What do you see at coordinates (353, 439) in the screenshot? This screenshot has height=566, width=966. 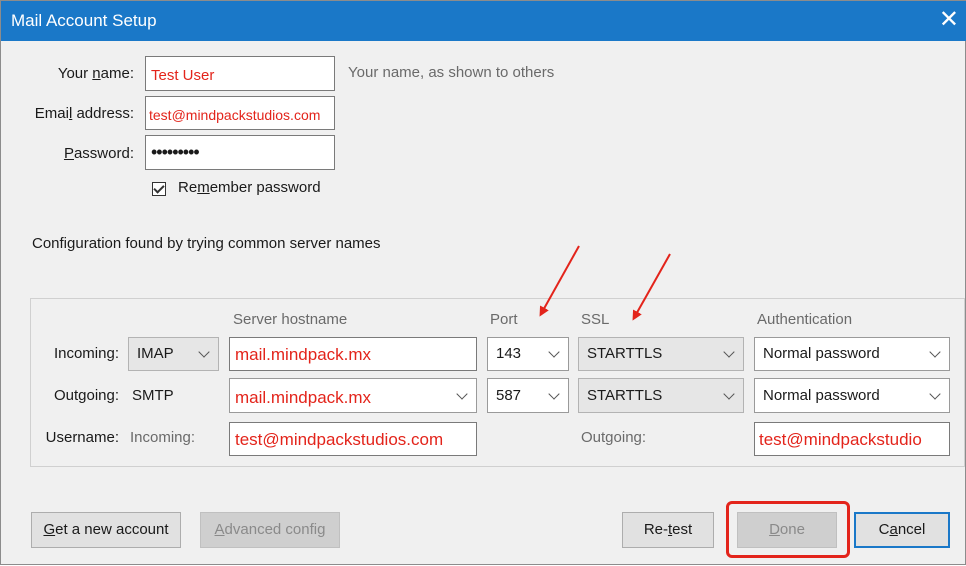 I see `username-incoming-field: test@mindpackstudios.com` at bounding box center [353, 439].